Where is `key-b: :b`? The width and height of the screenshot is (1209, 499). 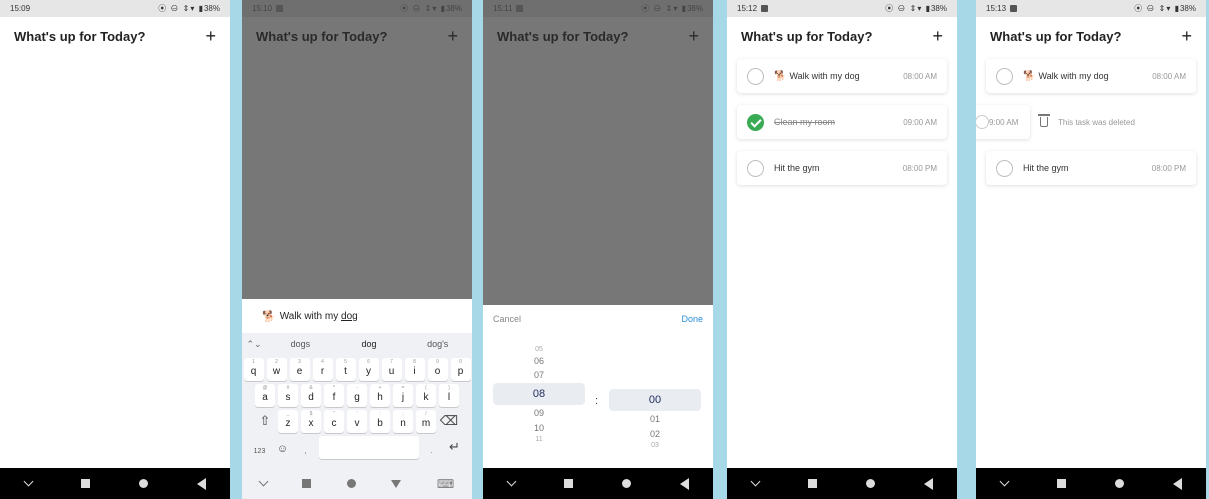 key-b: :b is located at coordinates (380, 421).